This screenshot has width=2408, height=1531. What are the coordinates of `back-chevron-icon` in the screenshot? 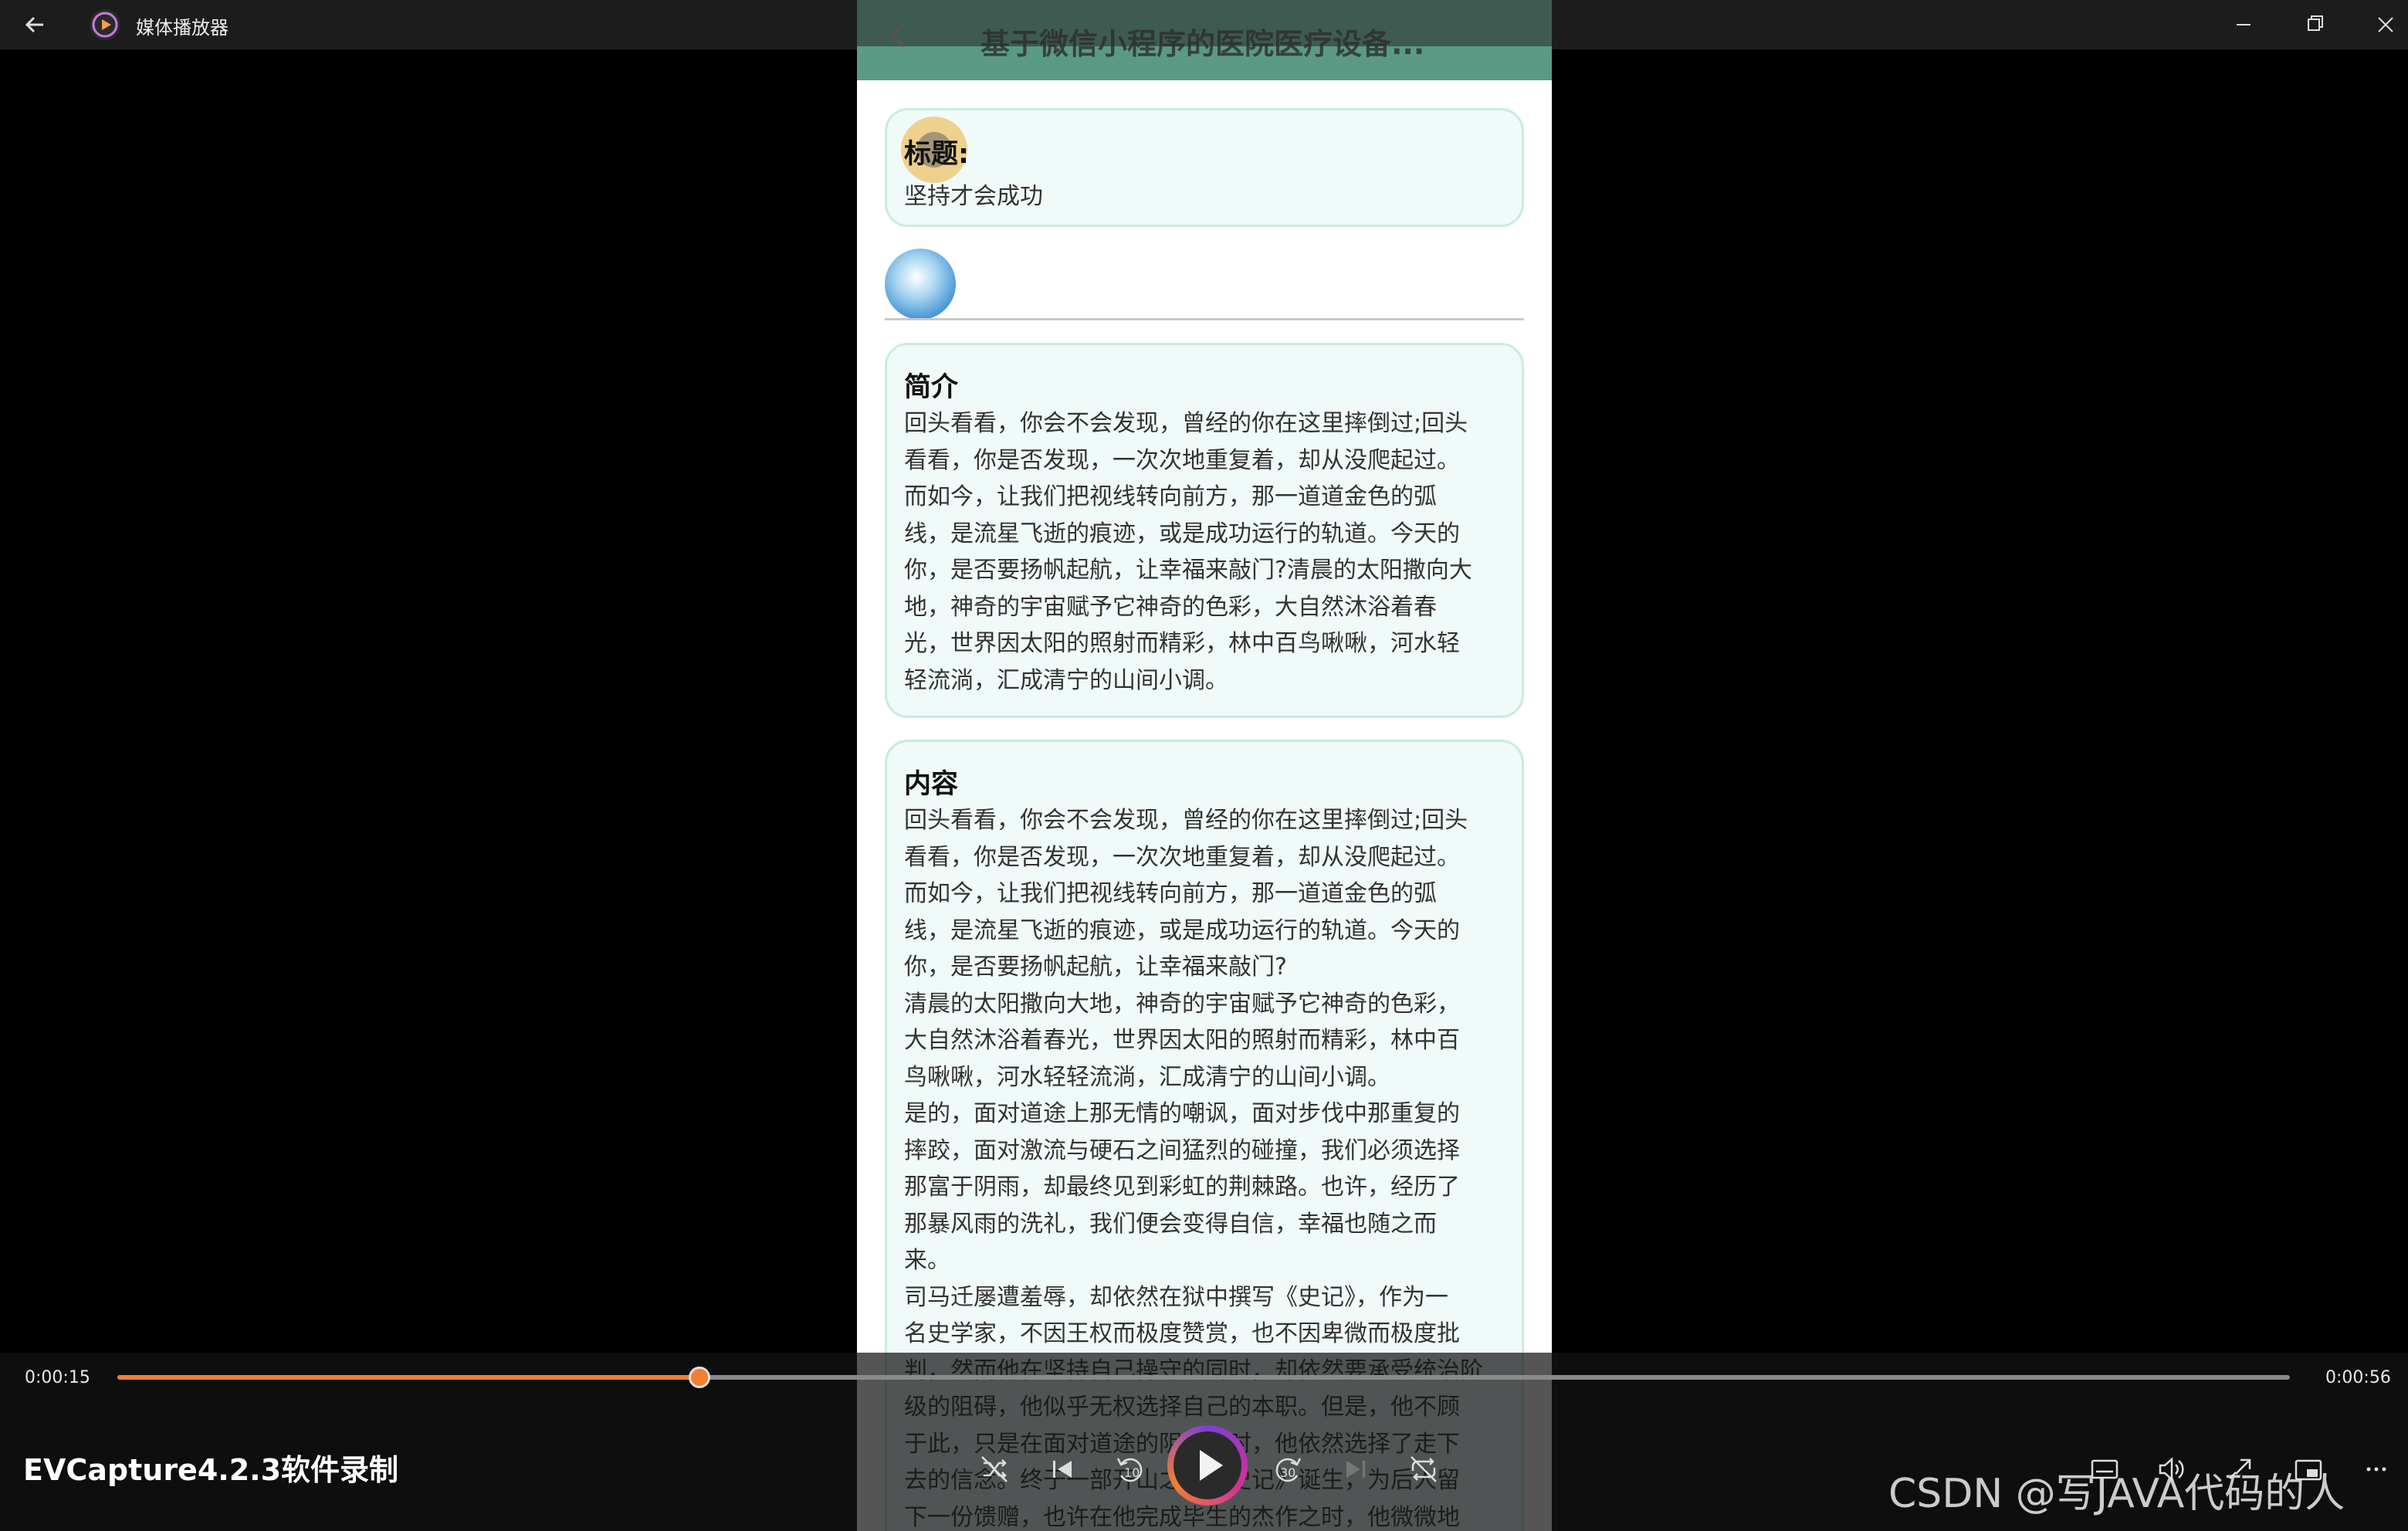 It's located at (899, 35).